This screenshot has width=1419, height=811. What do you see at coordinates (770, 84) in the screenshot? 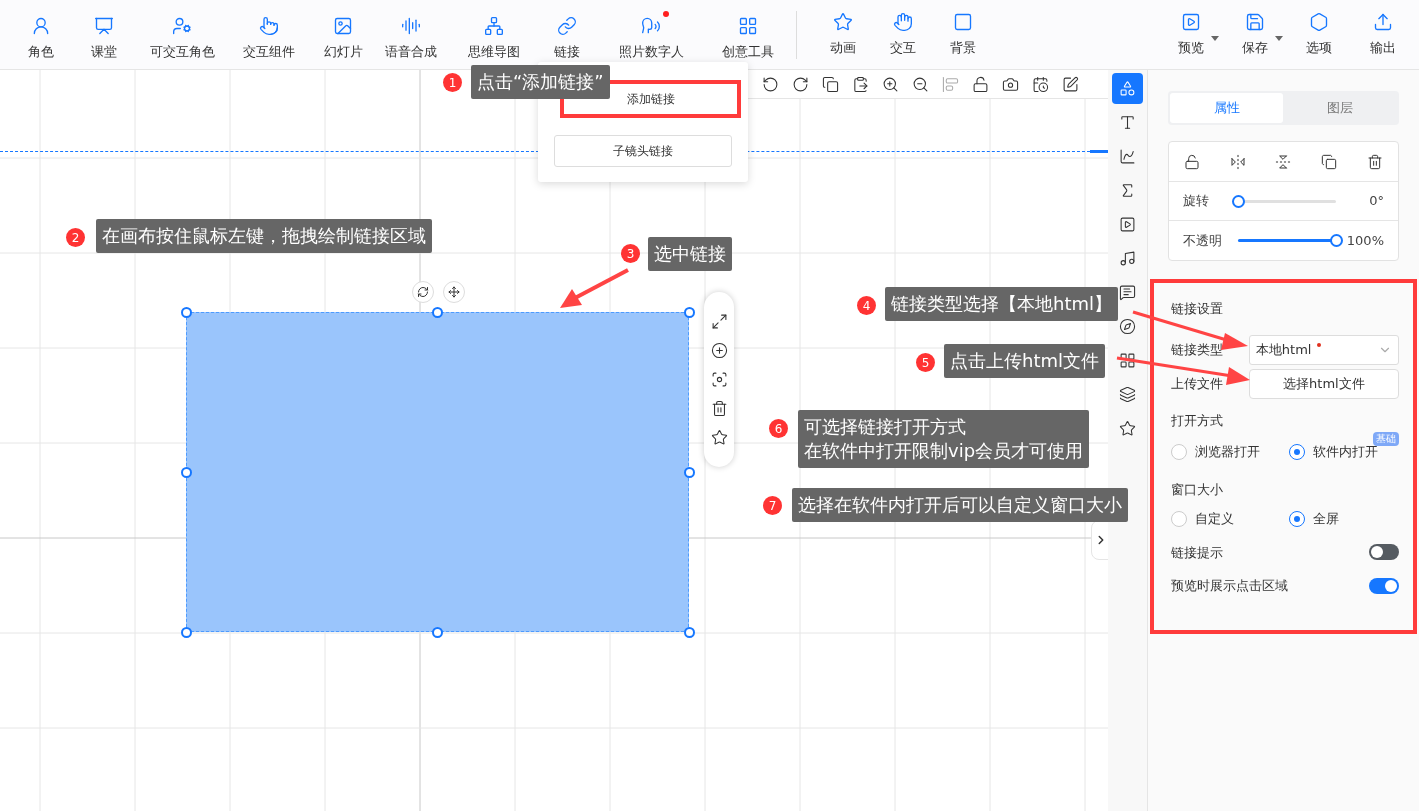
I see `rotate-left-icon` at bounding box center [770, 84].